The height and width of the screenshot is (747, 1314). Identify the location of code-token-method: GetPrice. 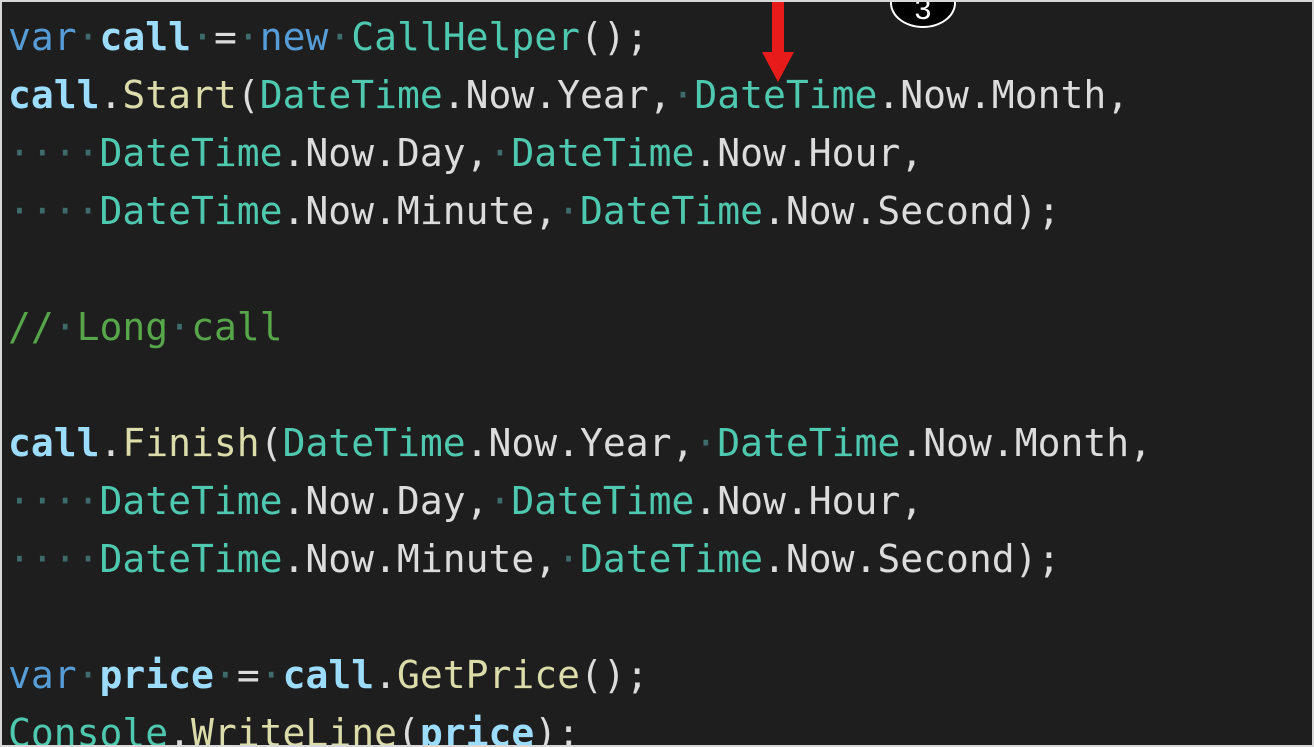
(489, 675).